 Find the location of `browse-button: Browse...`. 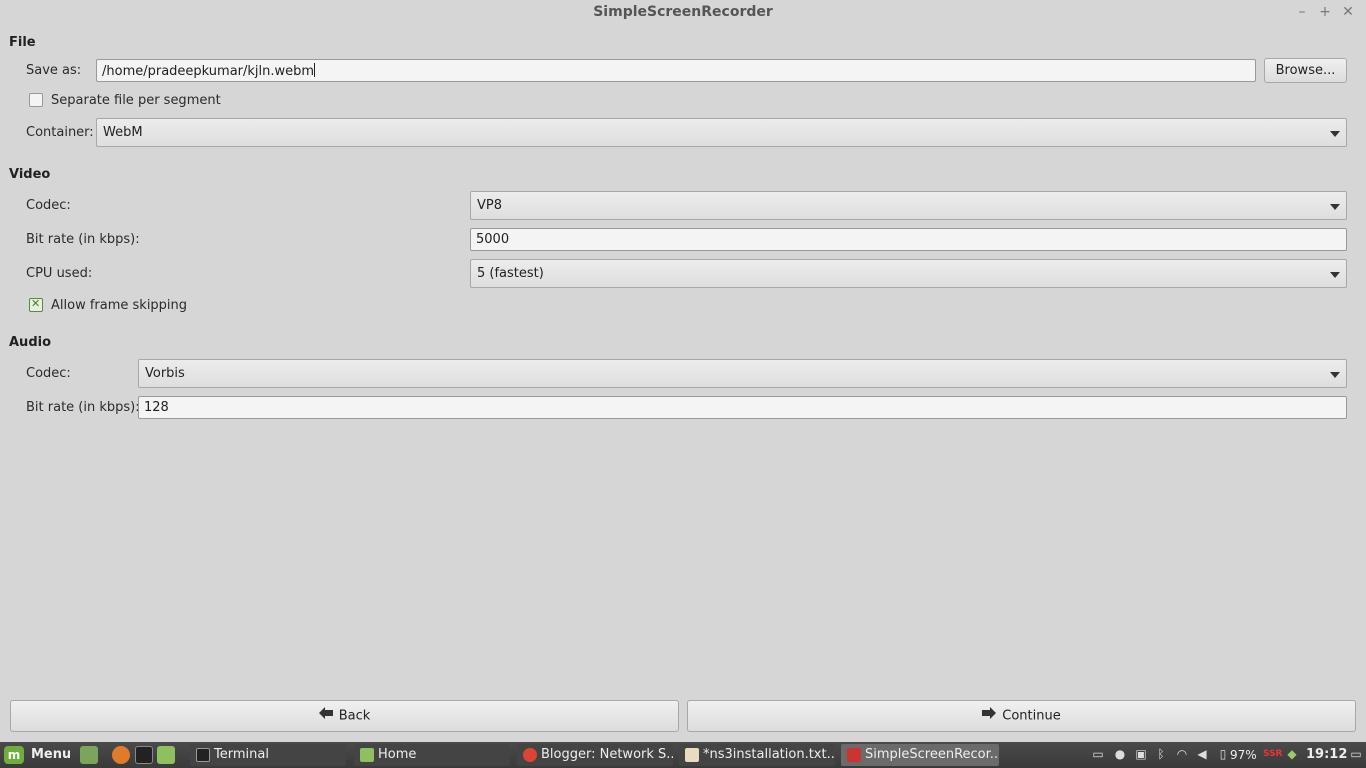

browse-button: Browse... is located at coordinates (1305, 70).